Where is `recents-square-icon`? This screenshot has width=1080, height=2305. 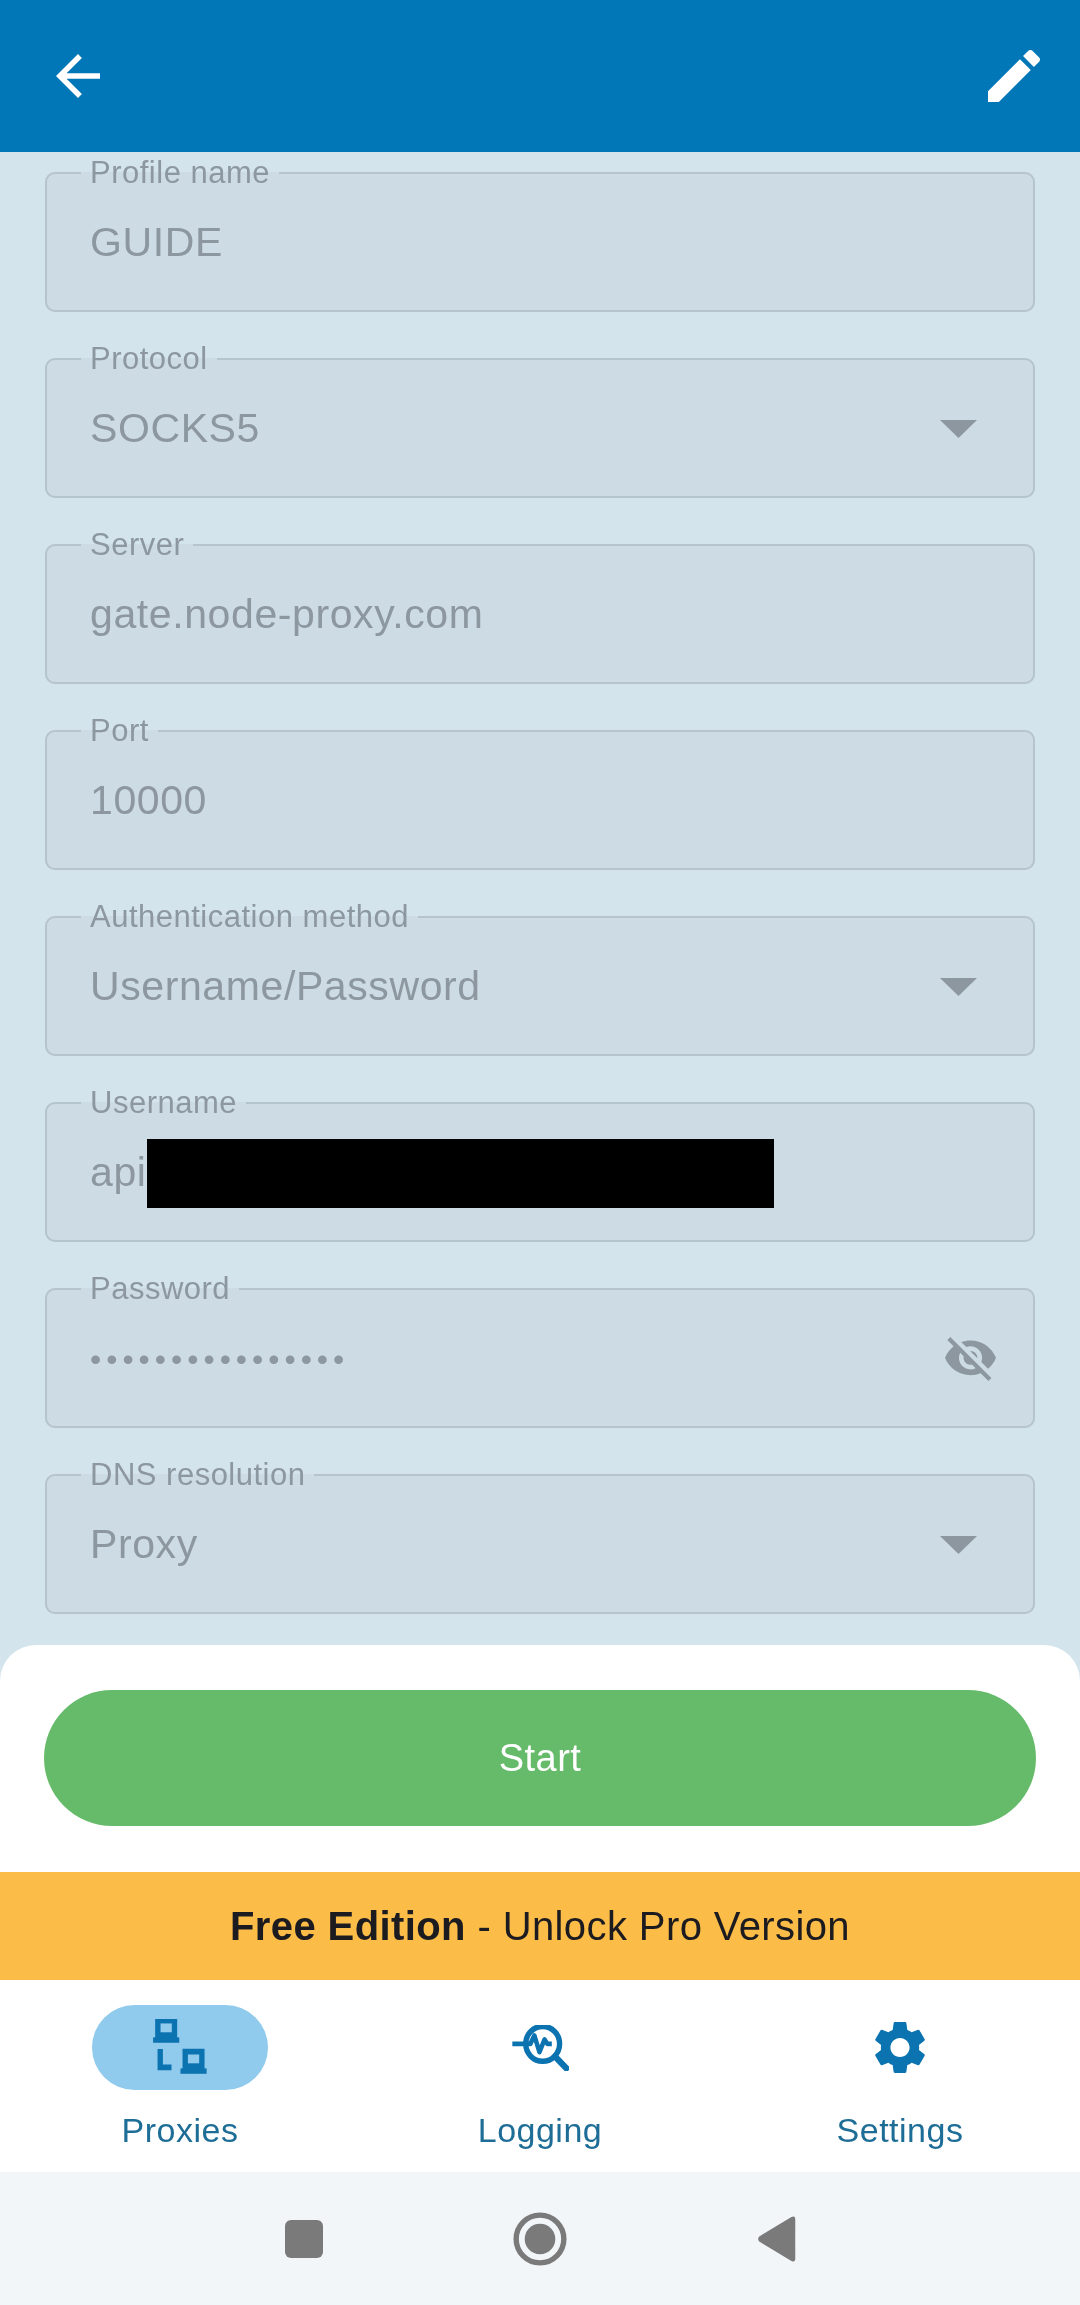
recents-square-icon is located at coordinates (304, 2238).